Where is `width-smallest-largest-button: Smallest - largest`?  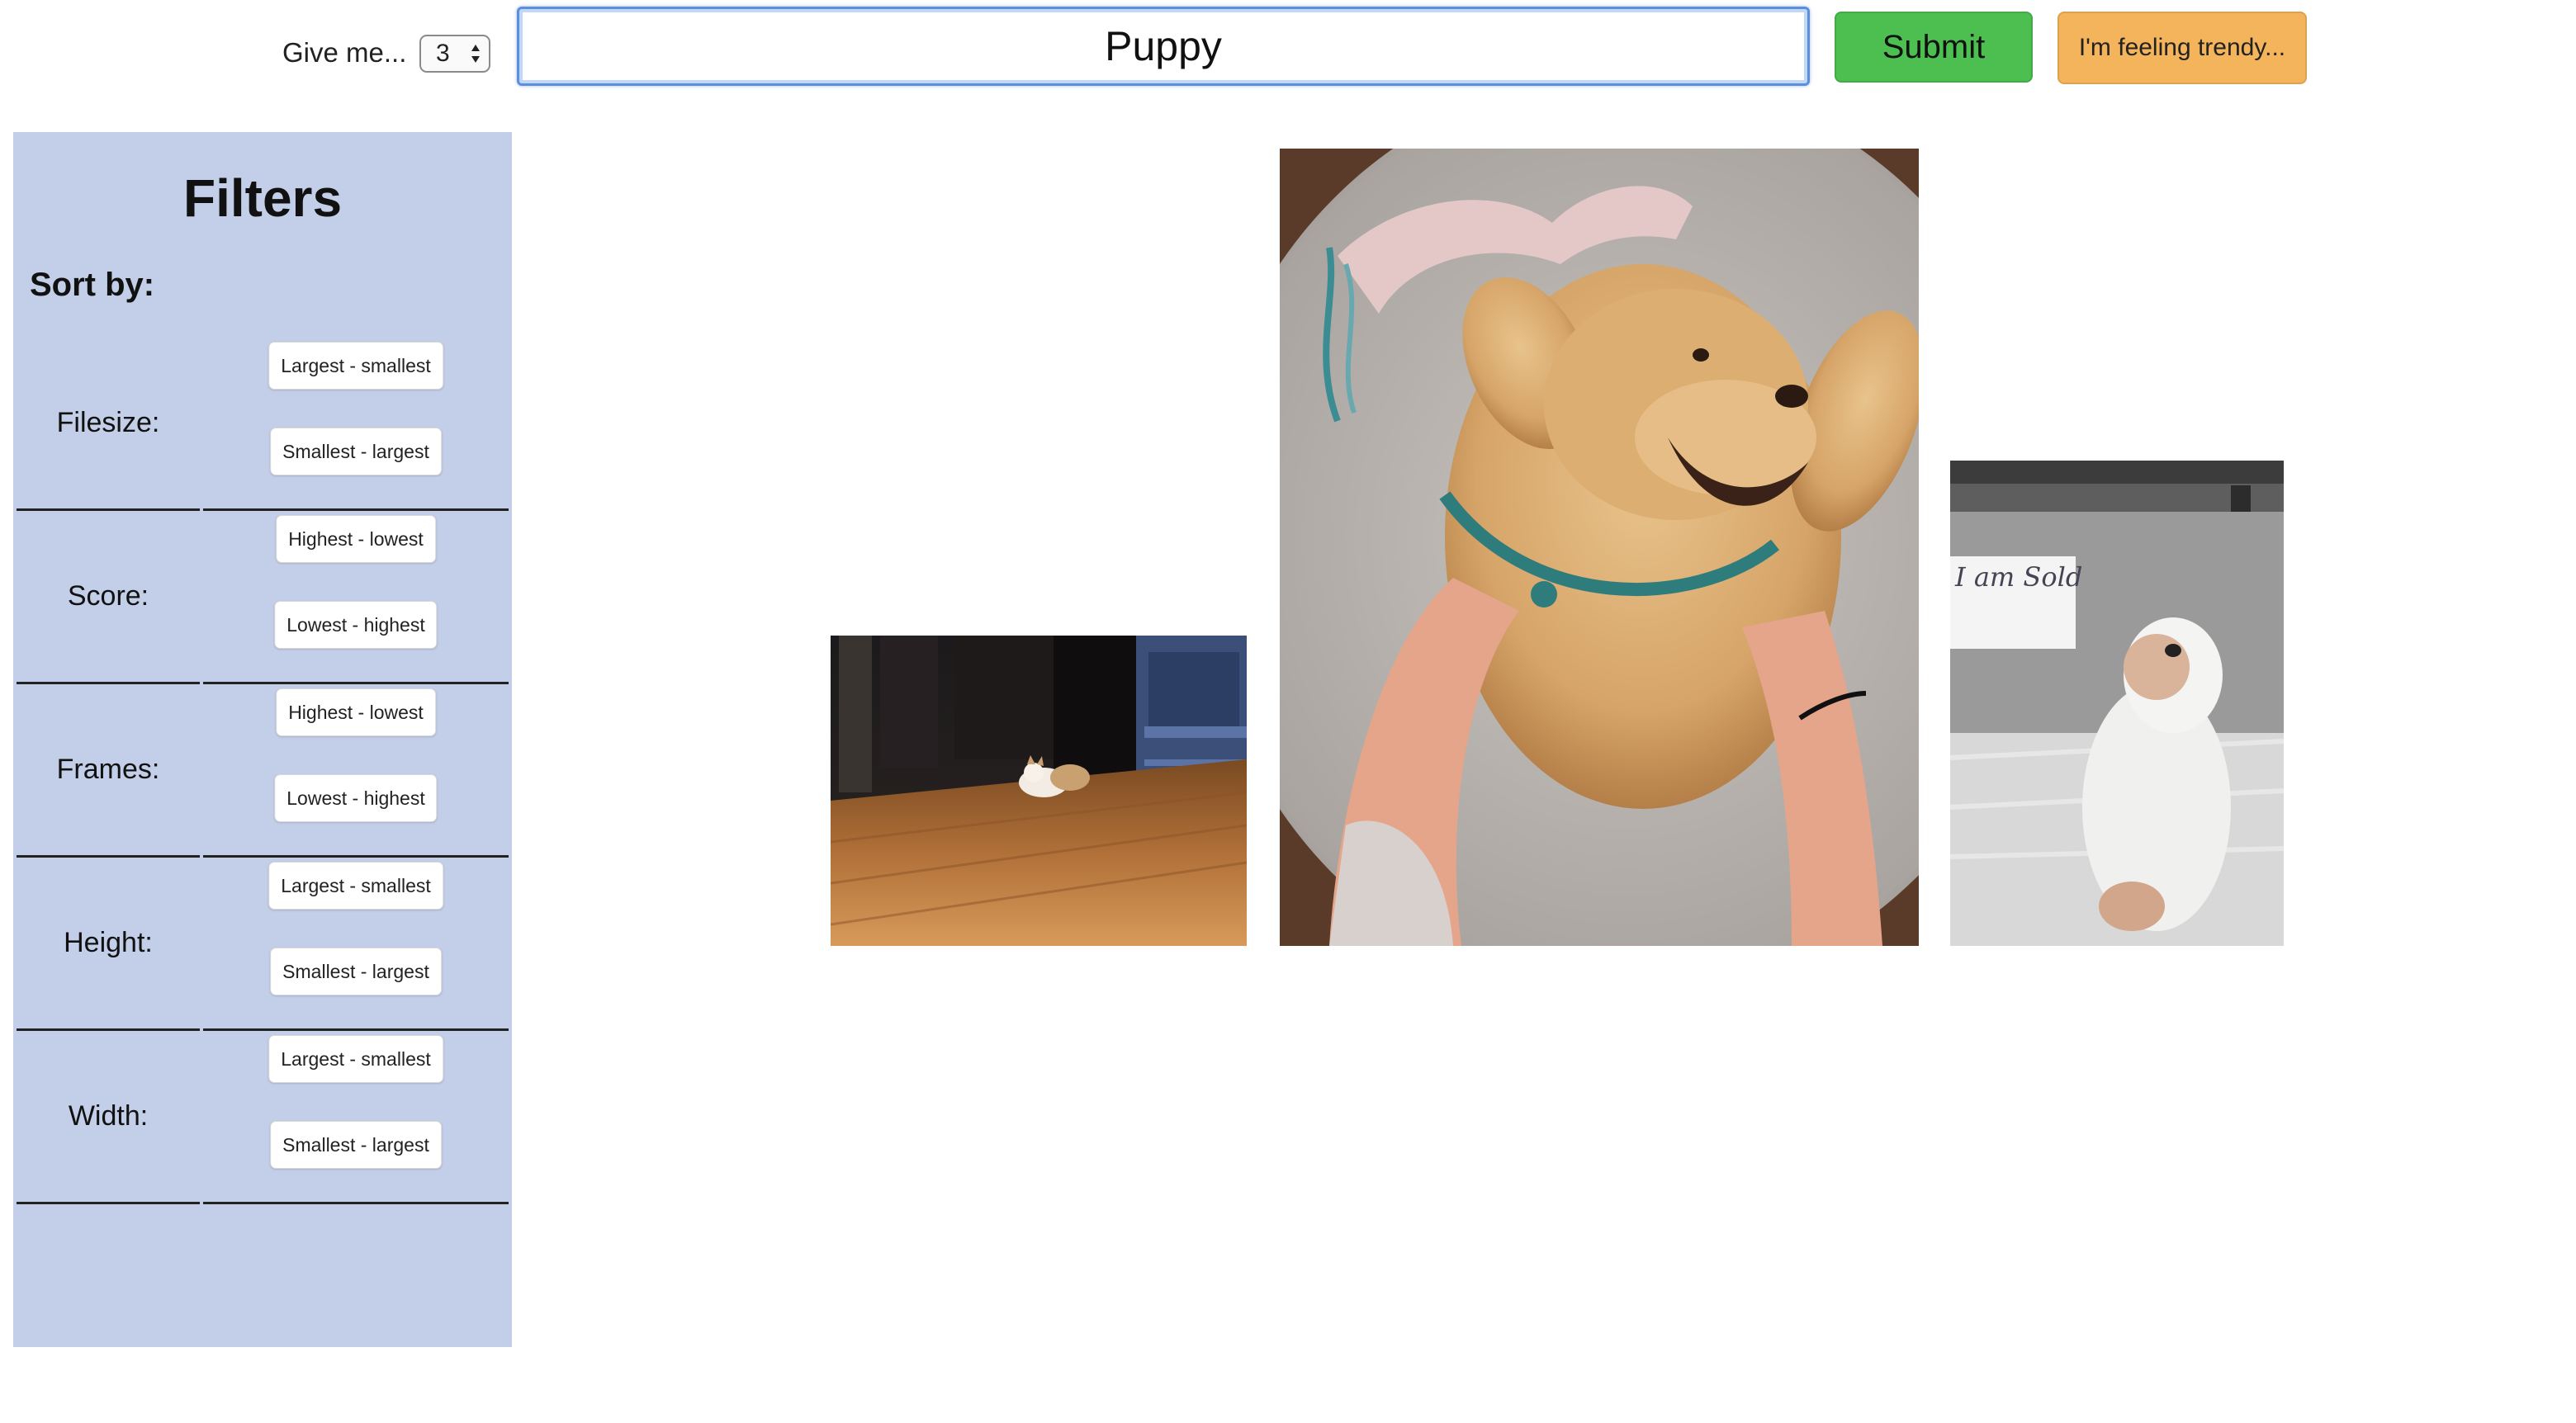
width-smallest-largest-button: Smallest - largest is located at coordinates (356, 1145).